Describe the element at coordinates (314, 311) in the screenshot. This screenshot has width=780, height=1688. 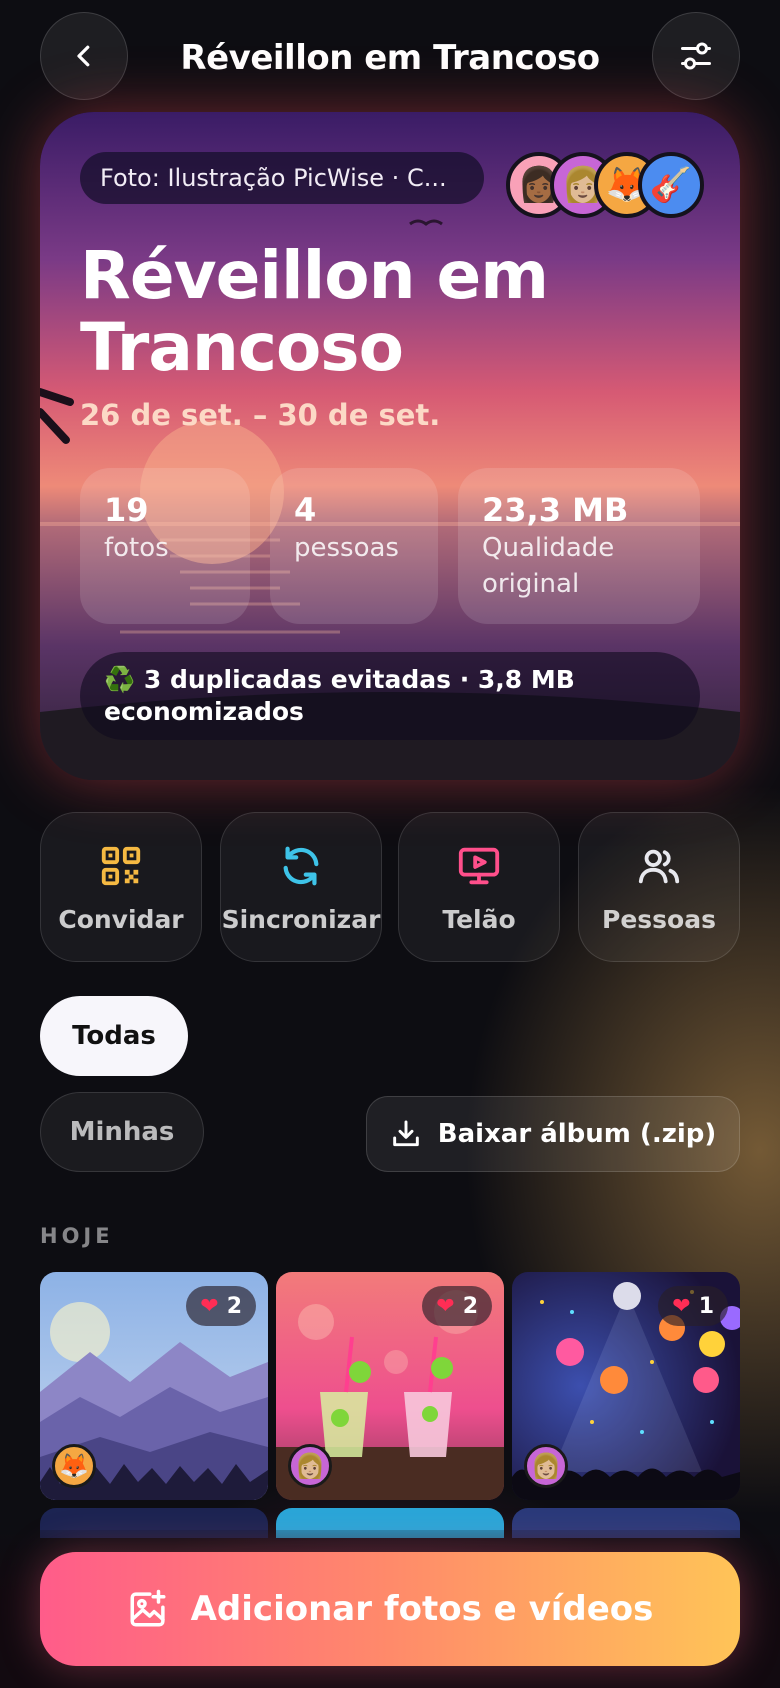
I see `album-title: Réveillon em Trancoso` at that location.